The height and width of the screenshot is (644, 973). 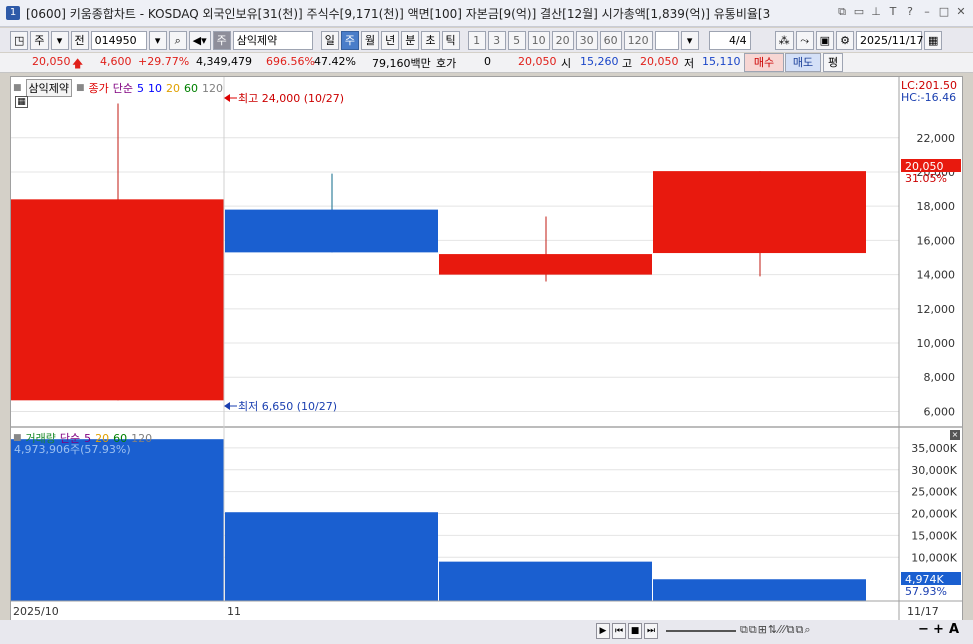 I want to click on layout-icon: ◳, so click(x=19, y=40).